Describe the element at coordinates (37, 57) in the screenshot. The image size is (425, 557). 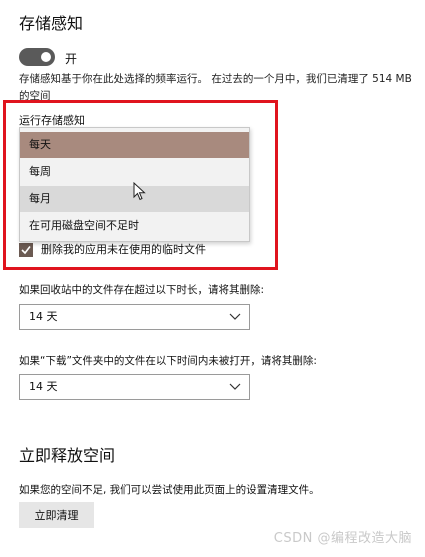
I see `storage-sense-toggle` at that location.